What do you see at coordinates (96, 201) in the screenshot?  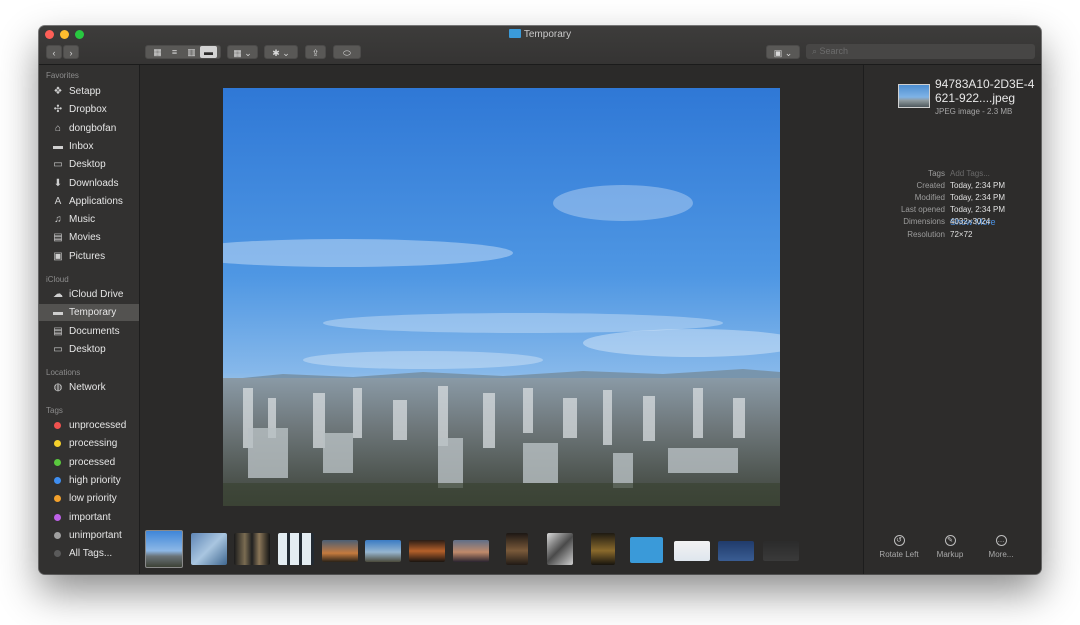 I see `sidebar-item-label: Applications` at bounding box center [96, 201].